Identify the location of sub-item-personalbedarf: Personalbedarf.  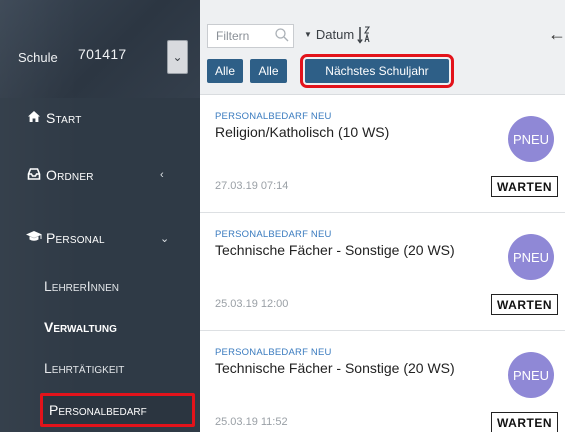
(117, 410).